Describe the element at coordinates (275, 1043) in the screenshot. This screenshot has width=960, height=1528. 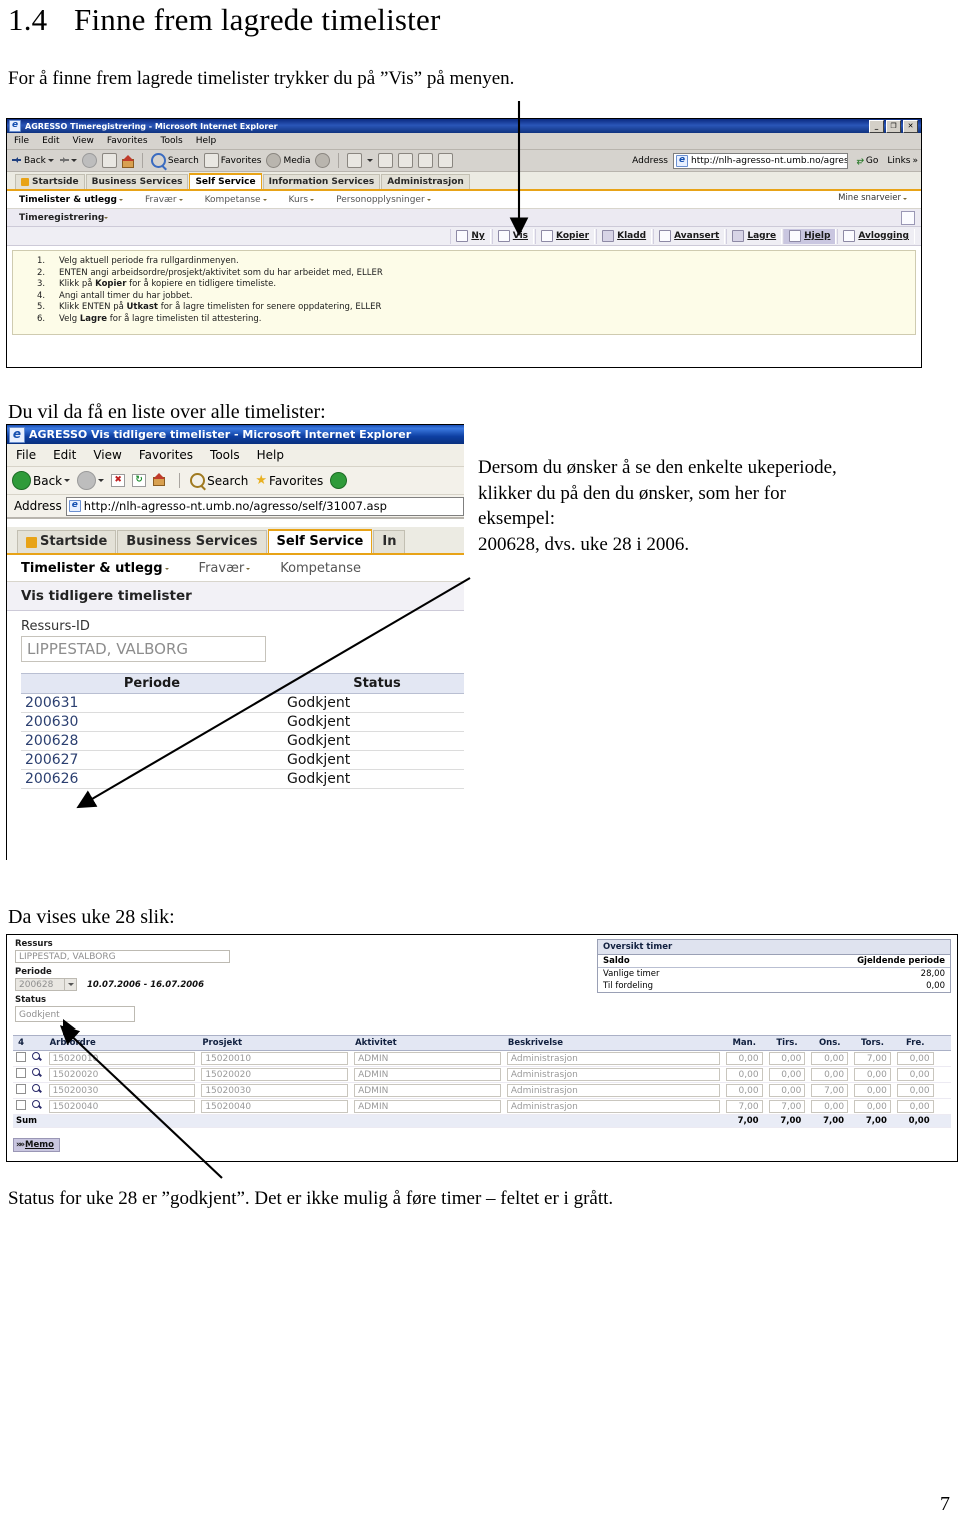
I see `column-prosjekt: Prosjekt` at that location.